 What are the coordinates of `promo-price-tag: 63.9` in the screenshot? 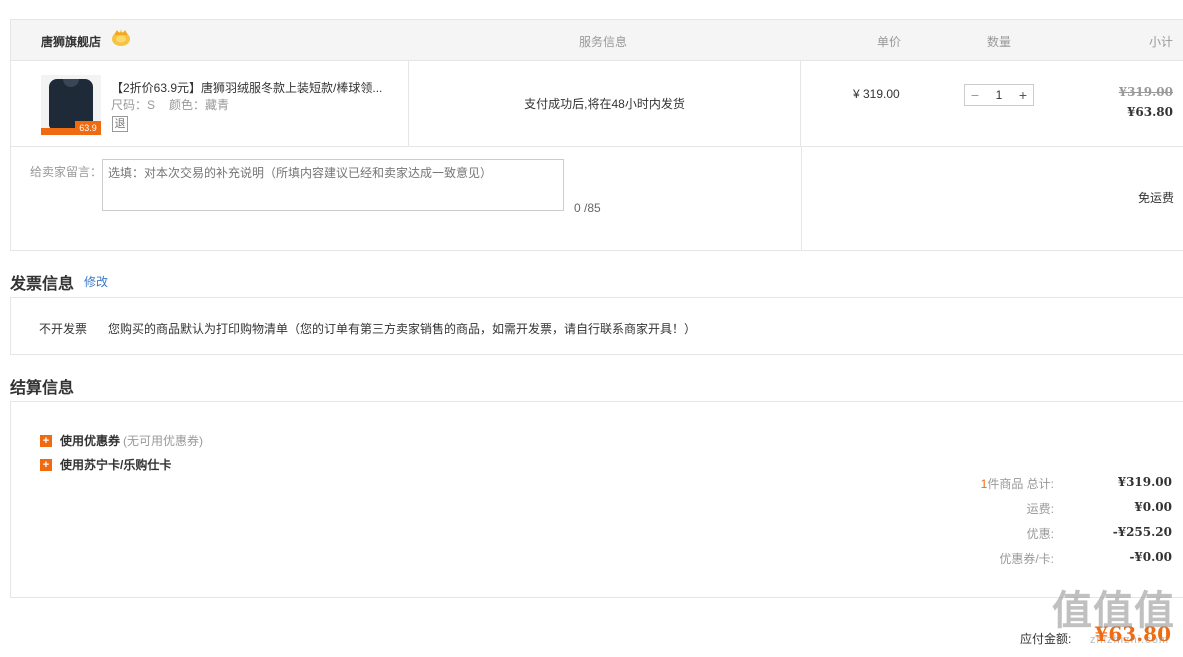 It's located at (88, 128).